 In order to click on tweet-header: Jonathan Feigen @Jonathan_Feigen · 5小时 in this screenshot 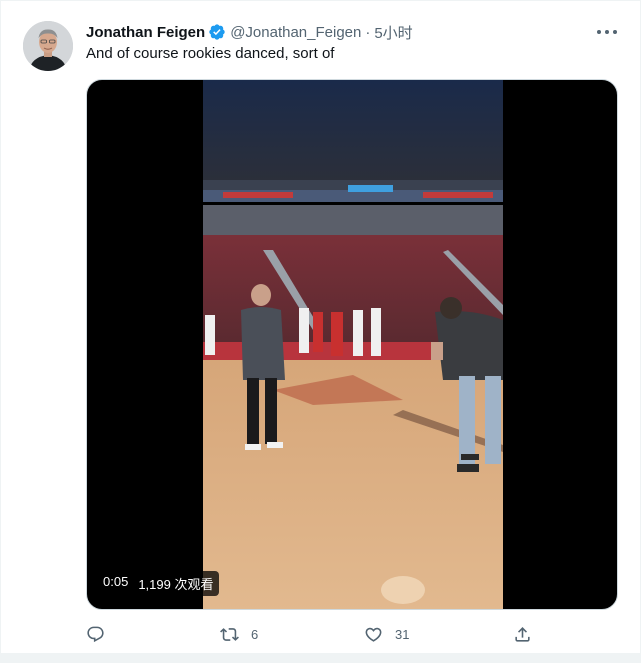, I will do `click(249, 32)`.